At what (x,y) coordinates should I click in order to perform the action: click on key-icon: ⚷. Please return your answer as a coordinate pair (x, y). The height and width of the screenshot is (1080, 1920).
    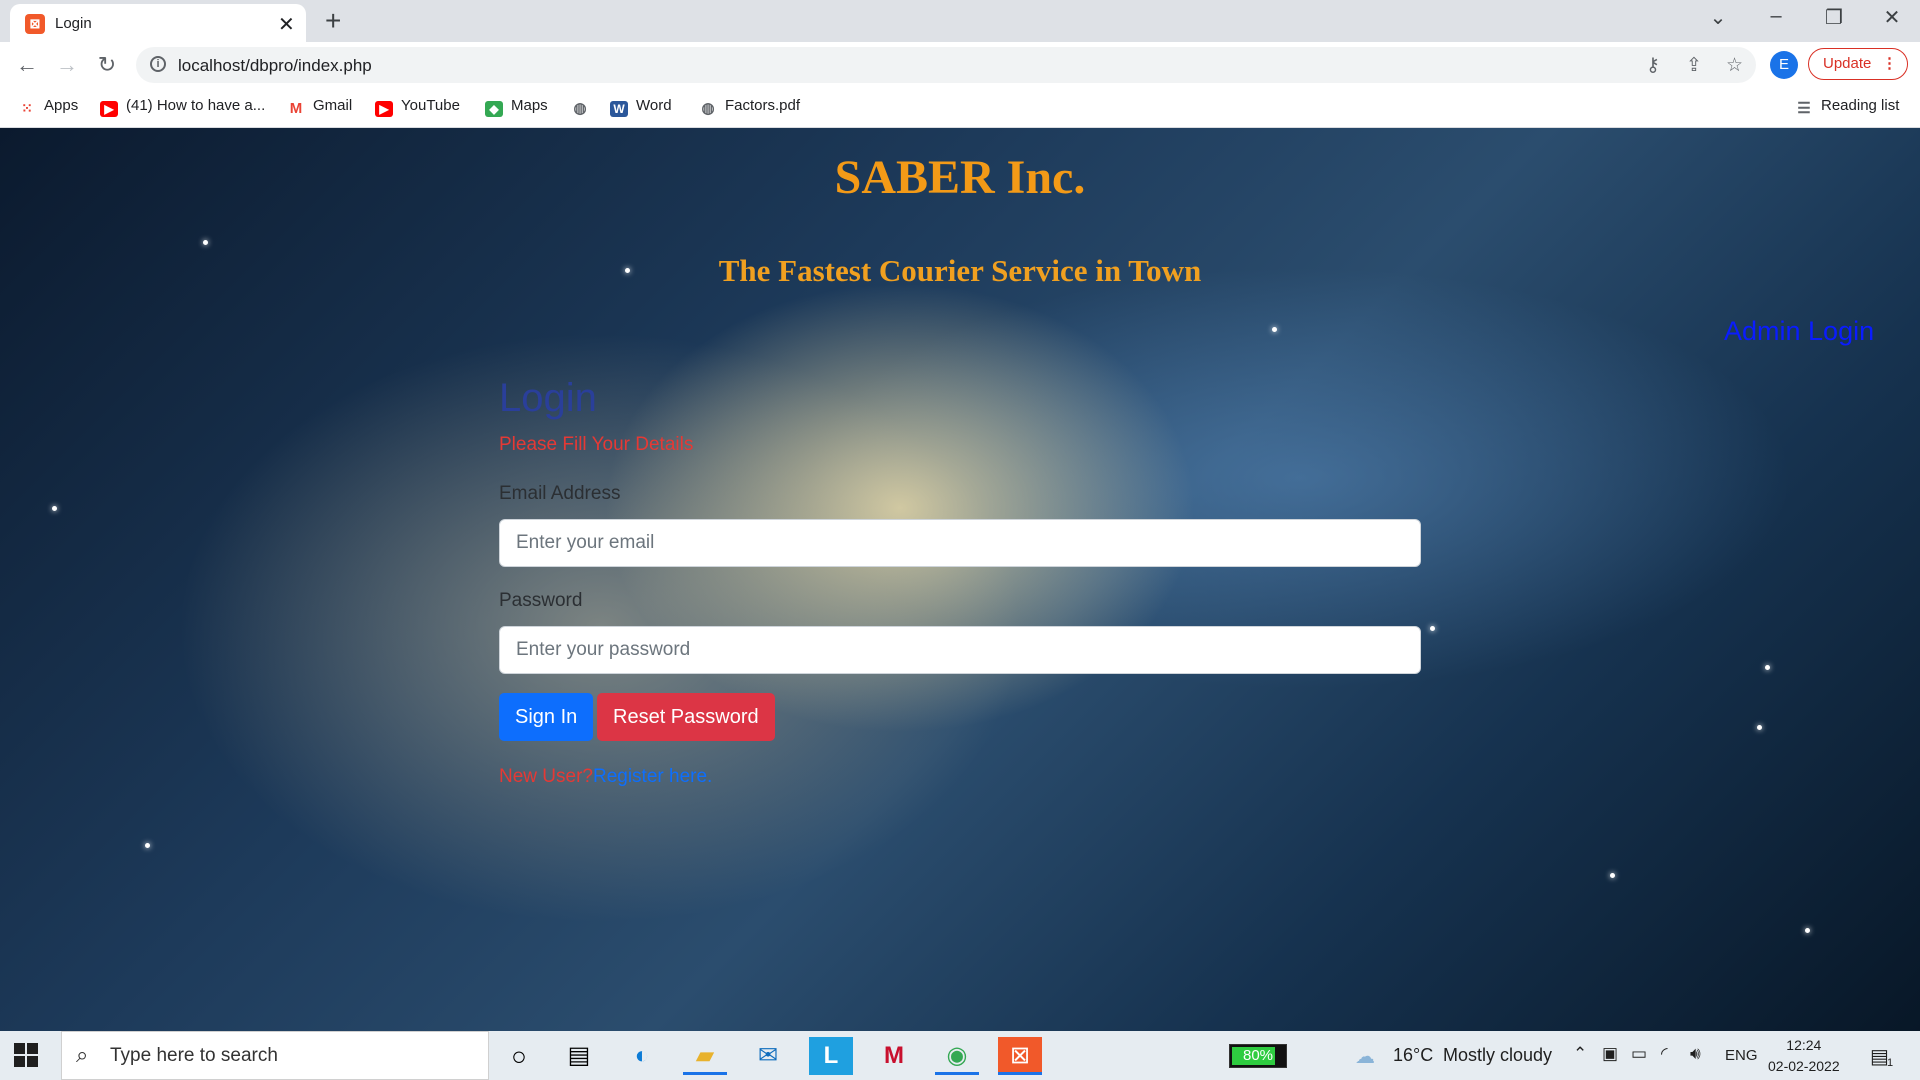
    Looking at the image, I should click on (1653, 65).